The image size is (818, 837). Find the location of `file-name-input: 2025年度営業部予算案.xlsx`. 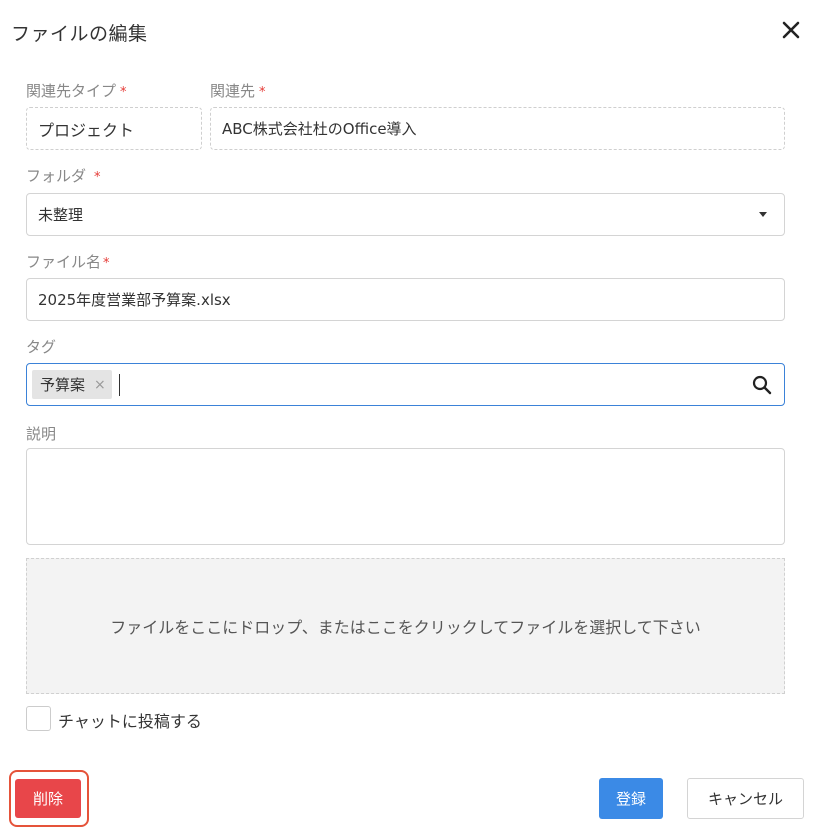

file-name-input: 2025年度営業部予算案.xlsx is located at coordinates (405, 299).